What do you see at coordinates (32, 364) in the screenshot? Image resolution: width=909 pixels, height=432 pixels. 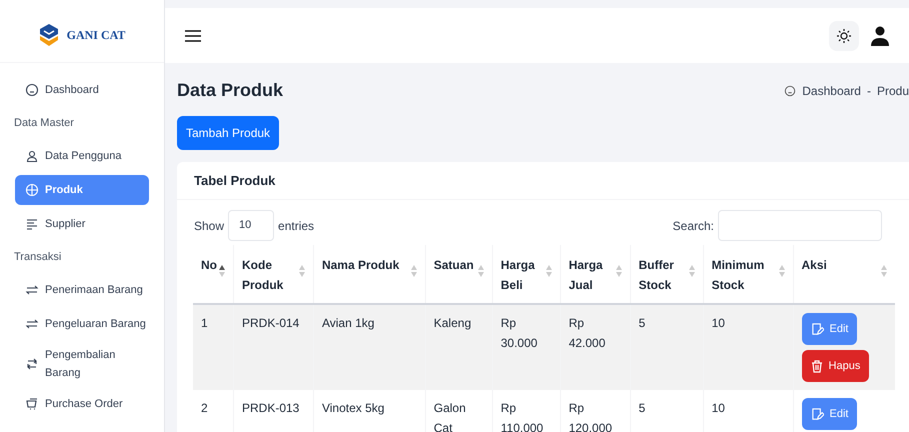 I see `cycle-icon` at bounding box center [32, 364].